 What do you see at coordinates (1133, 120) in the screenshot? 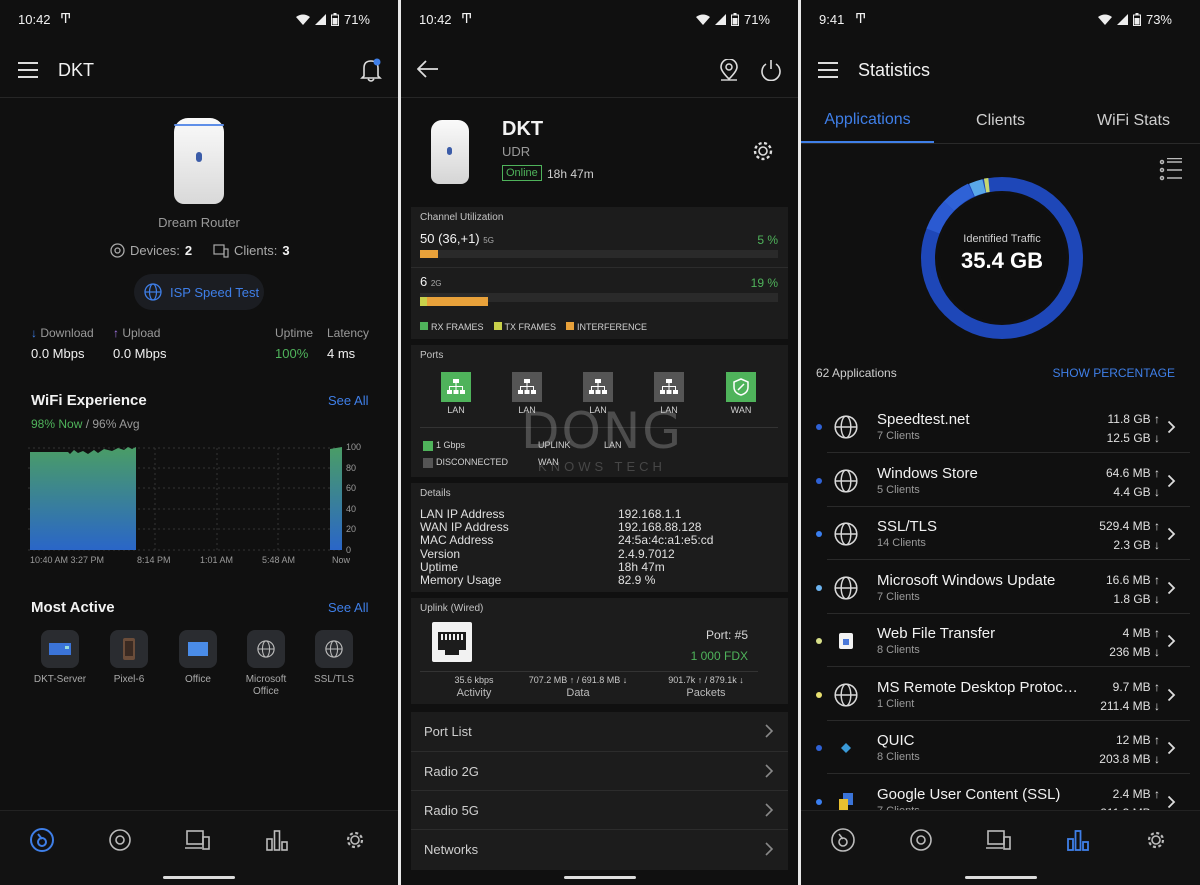
I see `tab-wifi-stats: WiFi Stats` at bounding box center [1133, 120].